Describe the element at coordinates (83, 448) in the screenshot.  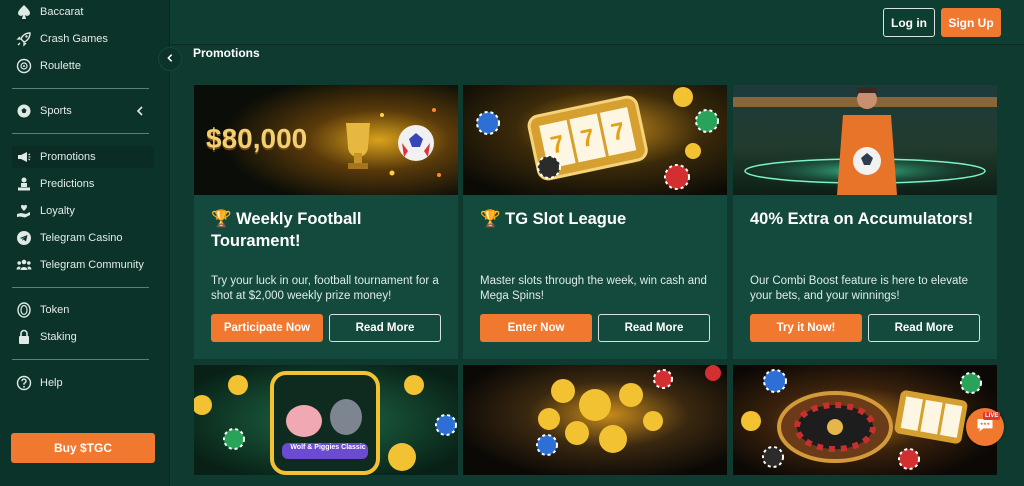
I see `buy-tgc-button: Buy $TGC` at that location.